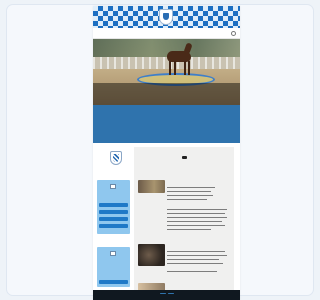 The width and height of the screenshot is (320, 300). I want to click on cookie-buttons, so click(166, 293).